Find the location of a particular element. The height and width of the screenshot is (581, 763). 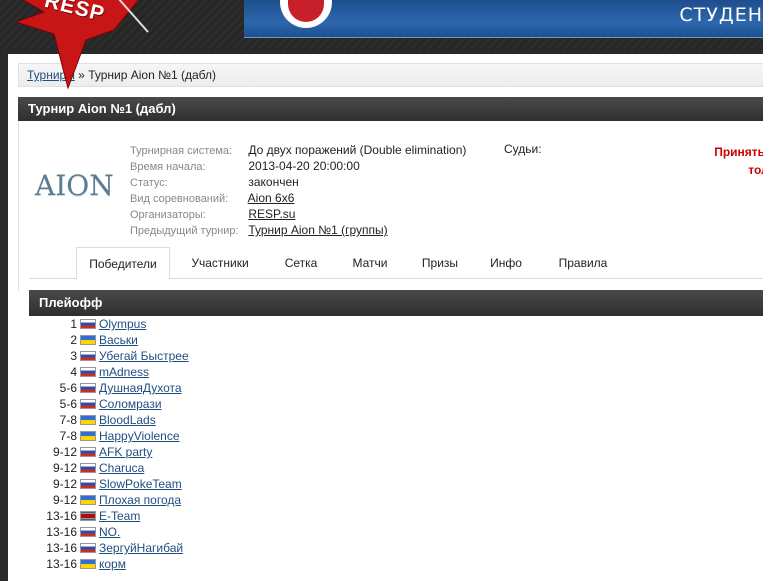

standing-row: 9-12 Плохая погода is located at coordinates (396, 500).